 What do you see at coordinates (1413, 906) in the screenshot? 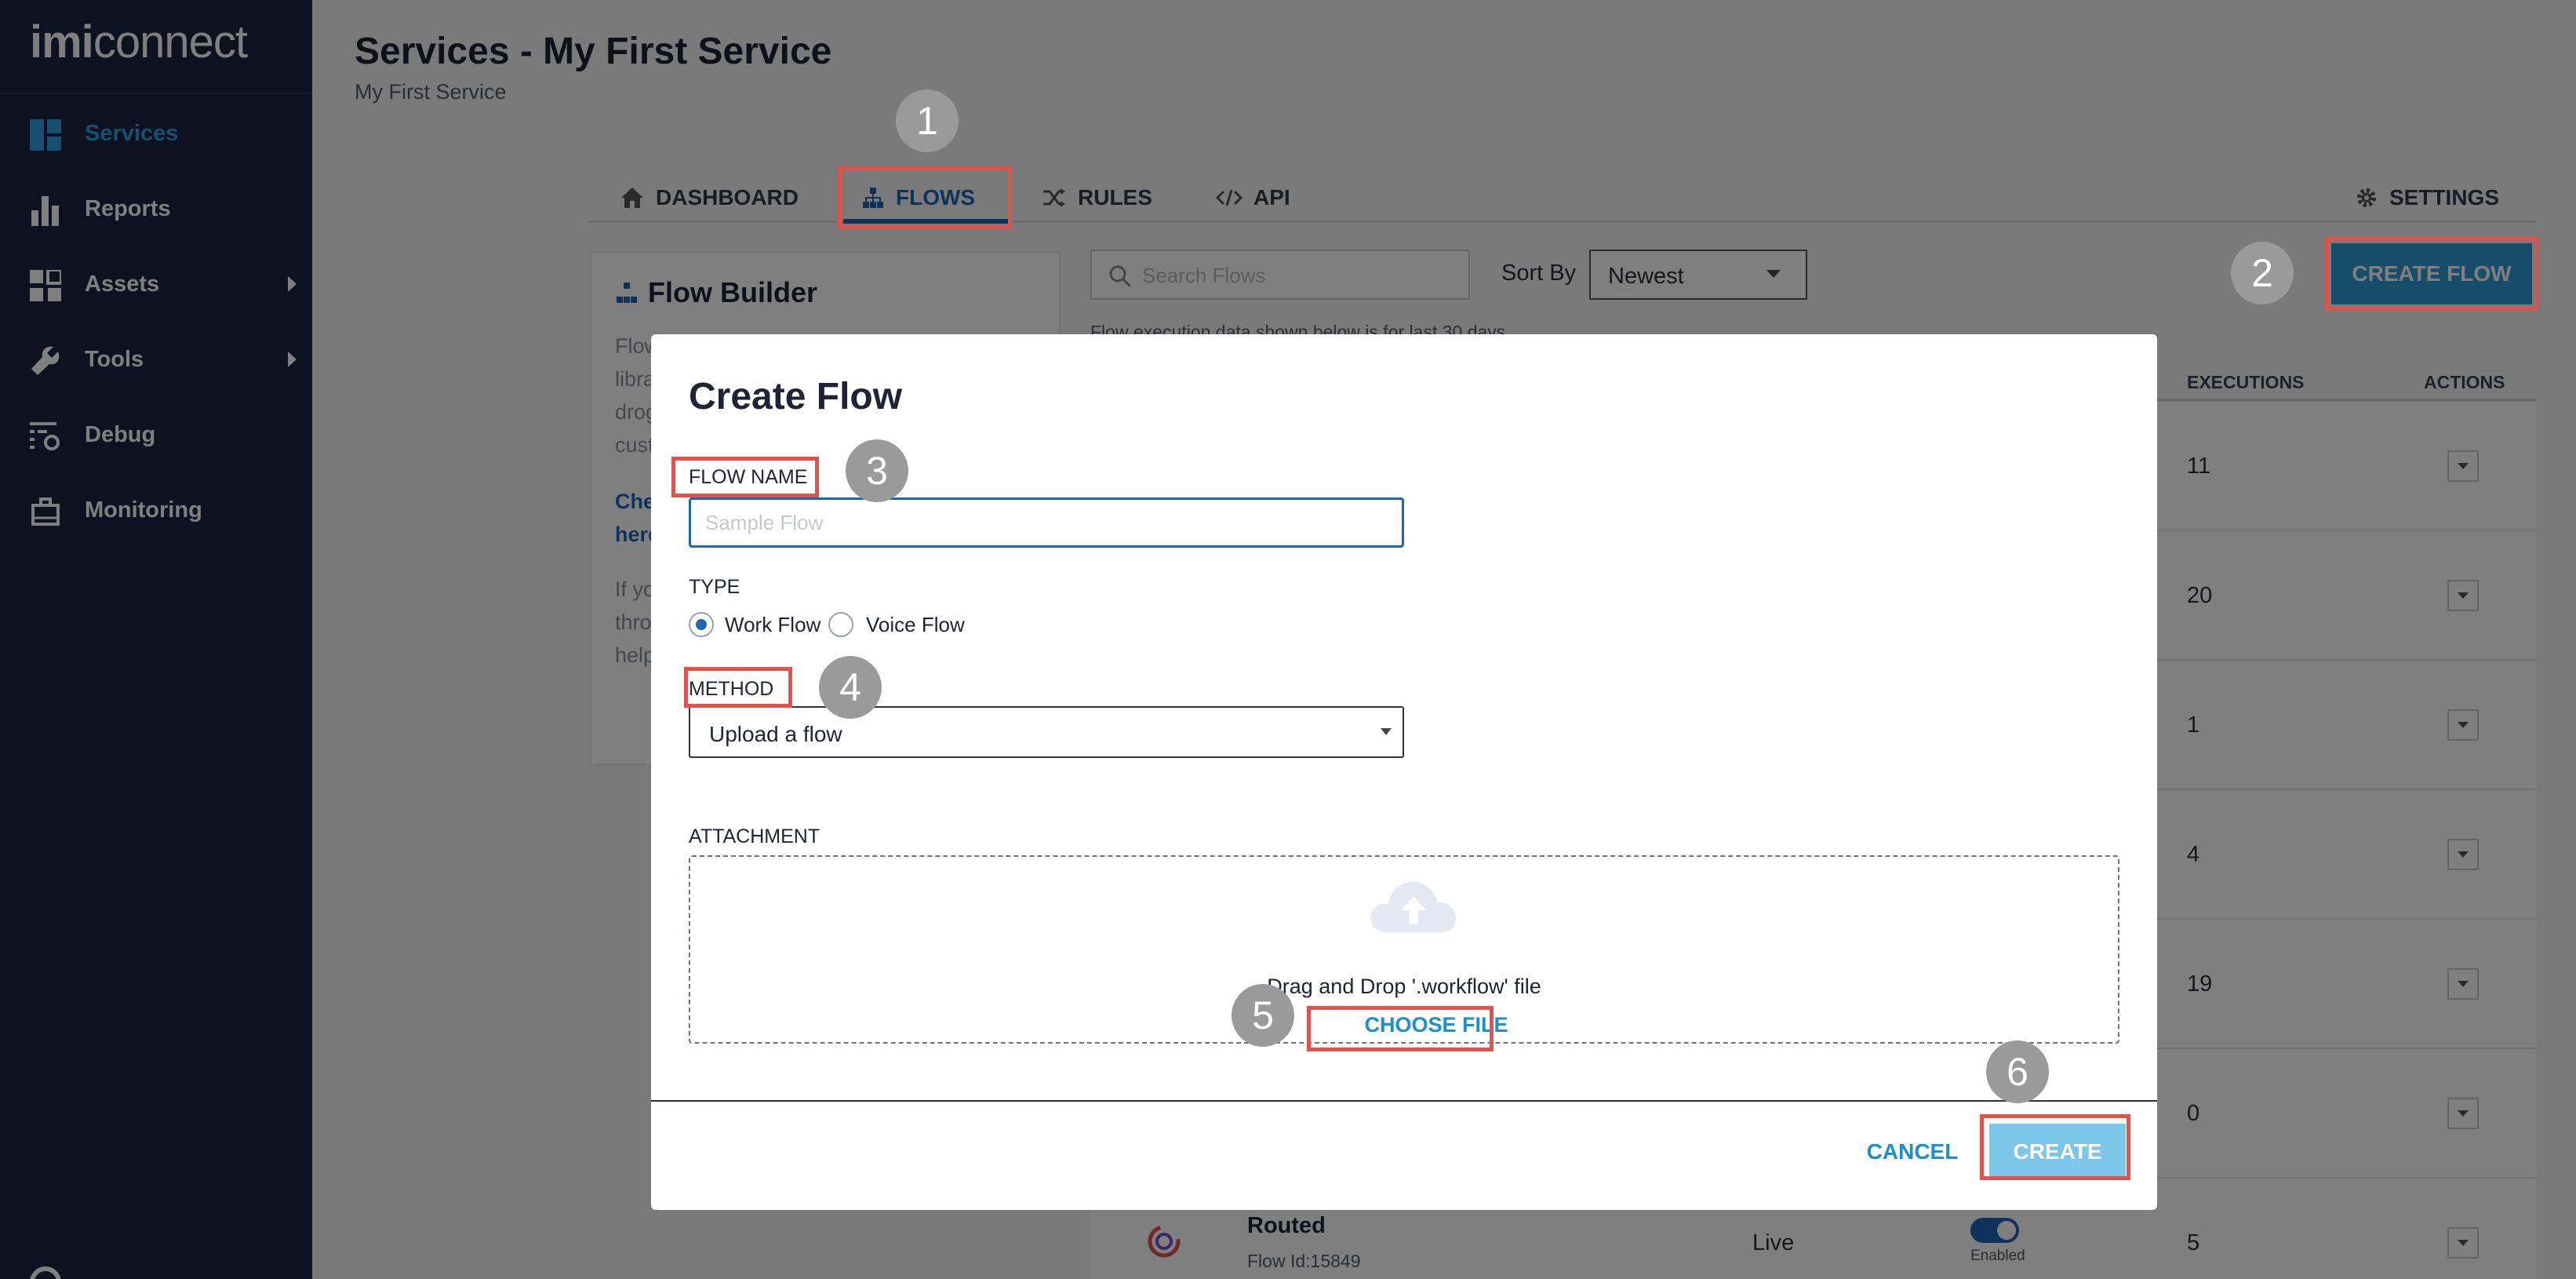
I see `cloud-upload-icon` at bounding box center [1413, 906].